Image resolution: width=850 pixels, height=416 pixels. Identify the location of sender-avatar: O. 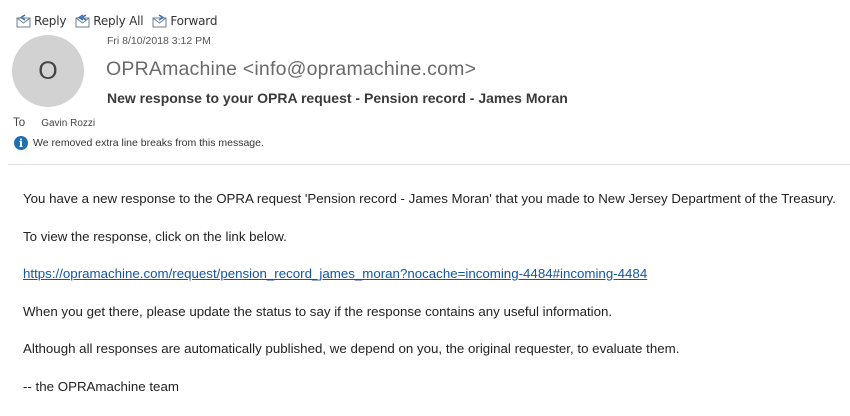
(48, 71).